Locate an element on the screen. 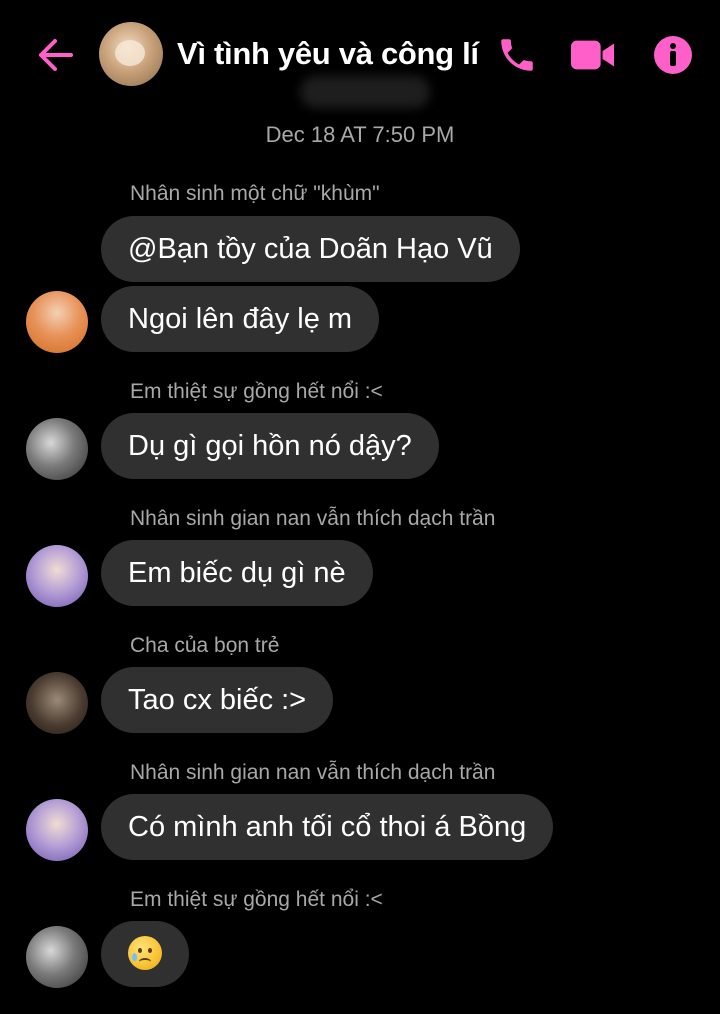 The height and width of the screenshot is (1014, 720). video-camera-icon is located at coordinates (593, 55).